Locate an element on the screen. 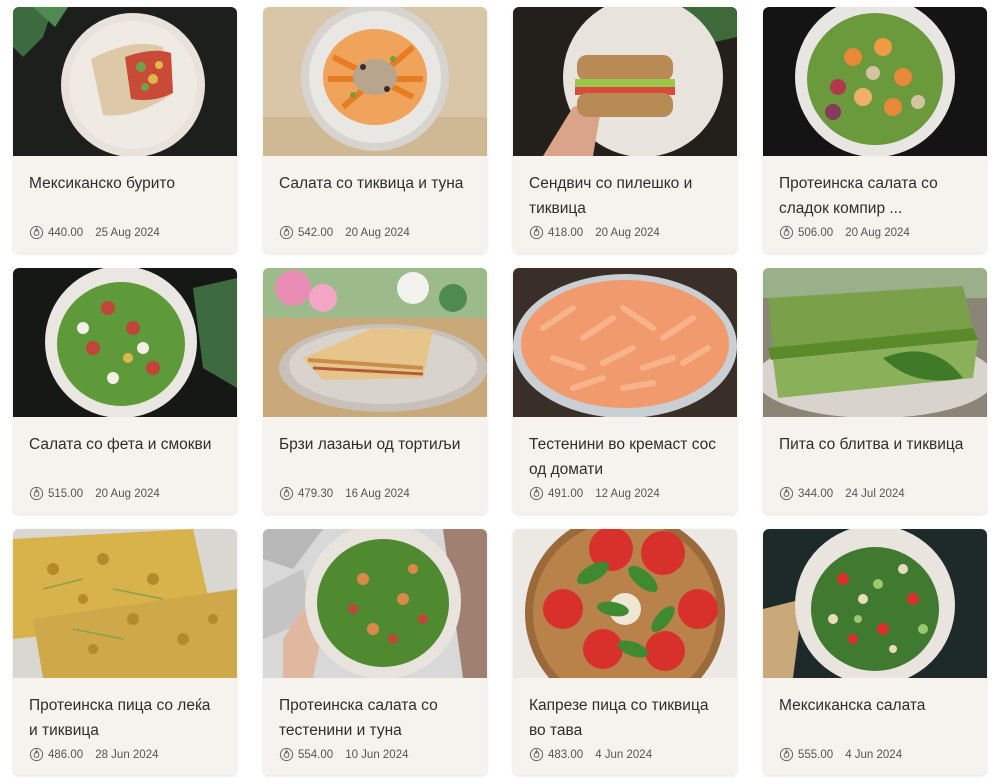  recipe-meta: 515.00 20 Aug 2024 is located at coordinates (128, 493).